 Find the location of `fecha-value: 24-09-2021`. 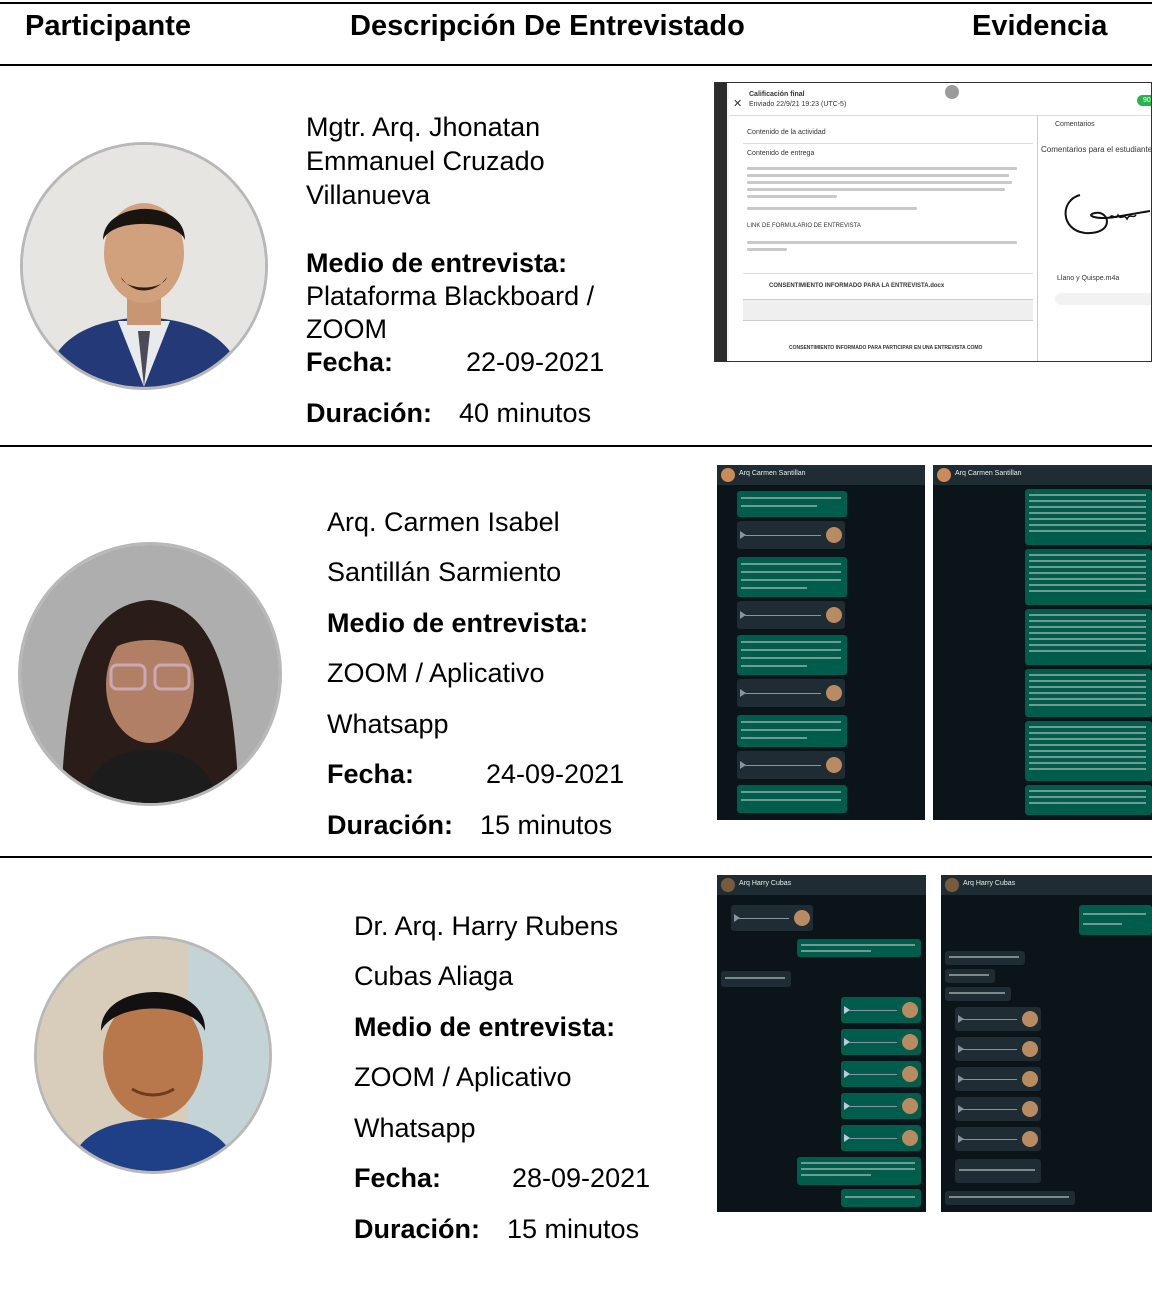

fecha-value: 24-09-2021 is located at coordinates (555, 774).